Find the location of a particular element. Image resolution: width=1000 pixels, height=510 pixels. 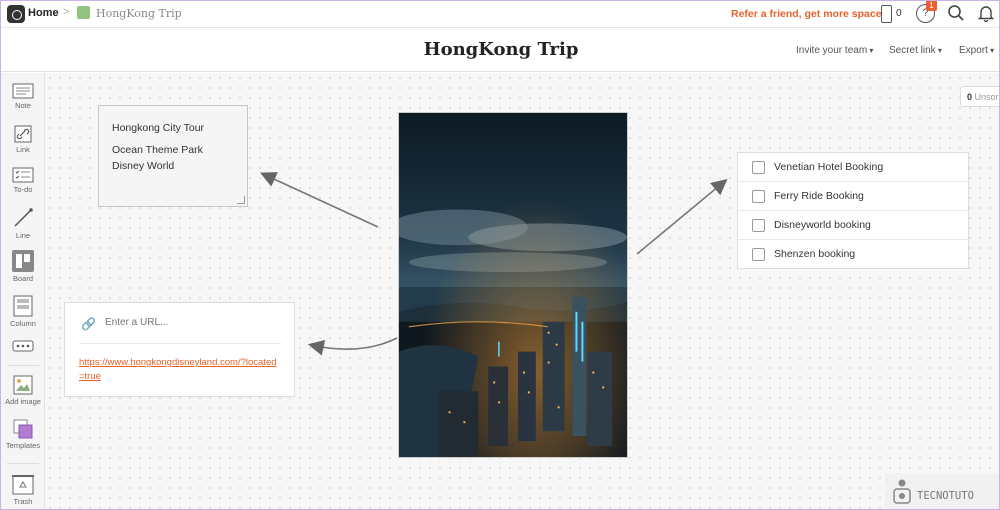

watermark-logo-icon is located at coordinates (902, 491).